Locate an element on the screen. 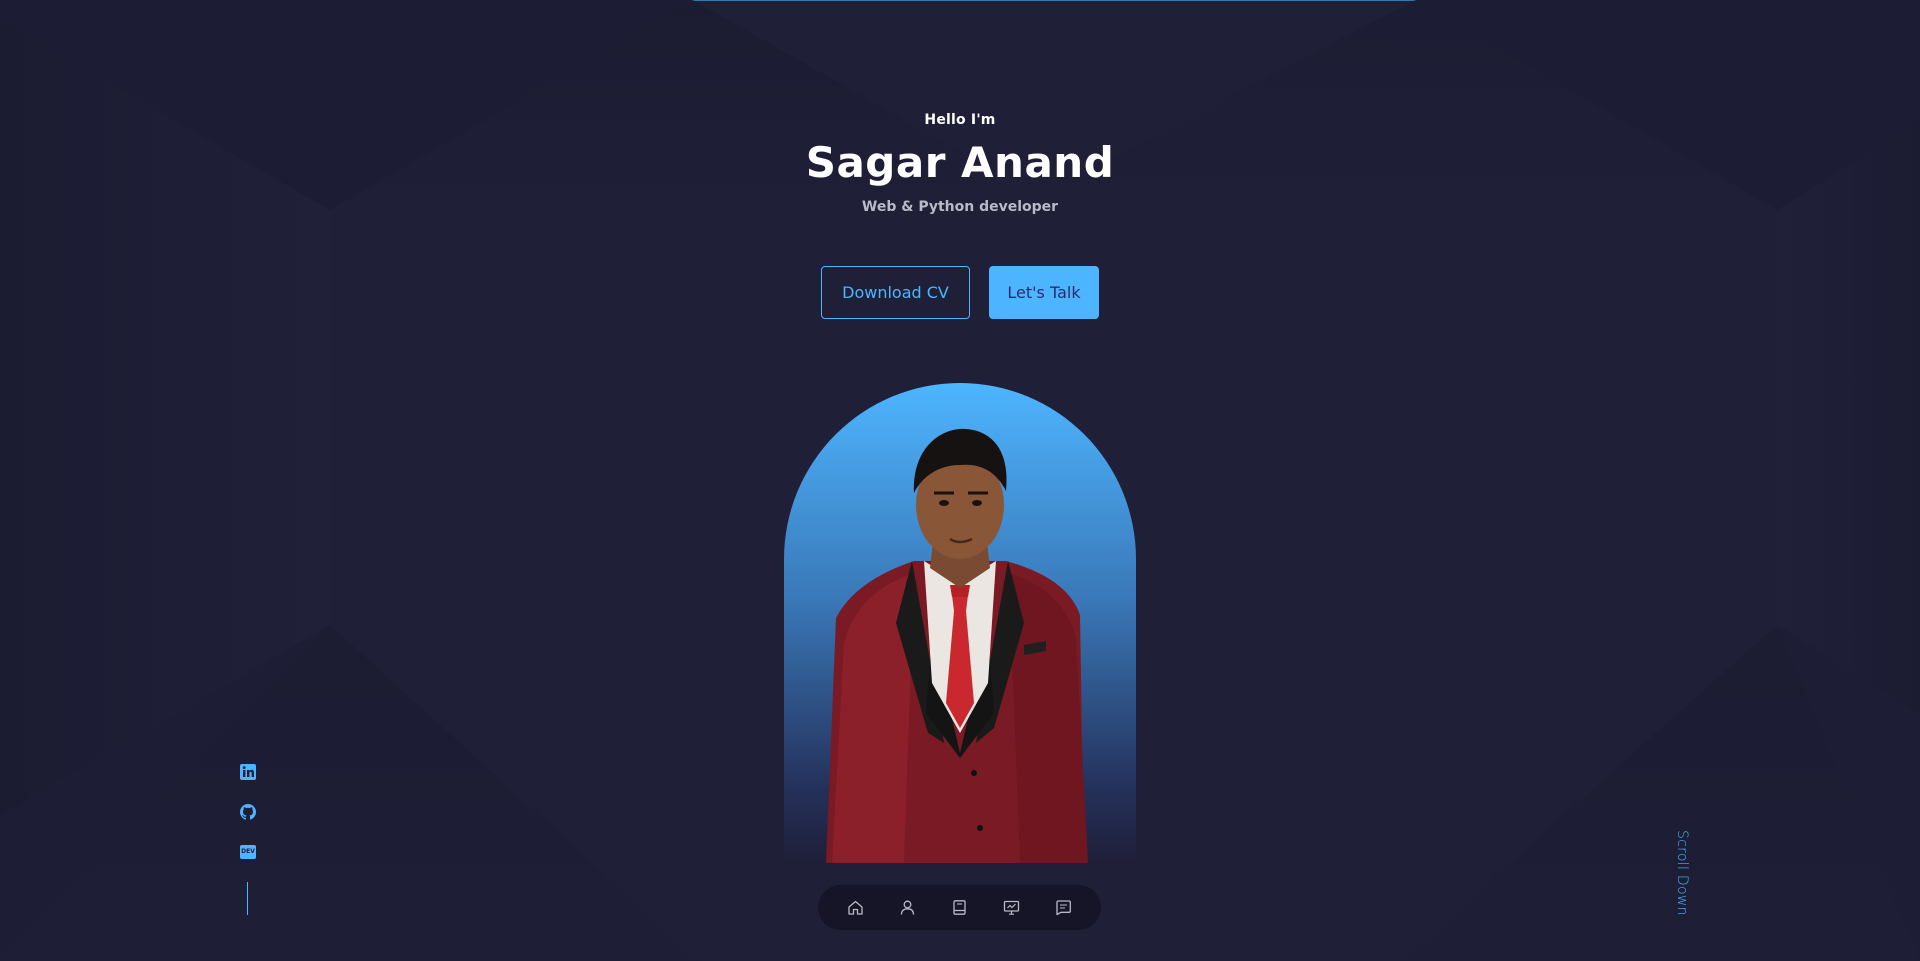 Image resolution: width=1920 pixels, height=961 pixels. user-icon is located at coordinates (908, 907).